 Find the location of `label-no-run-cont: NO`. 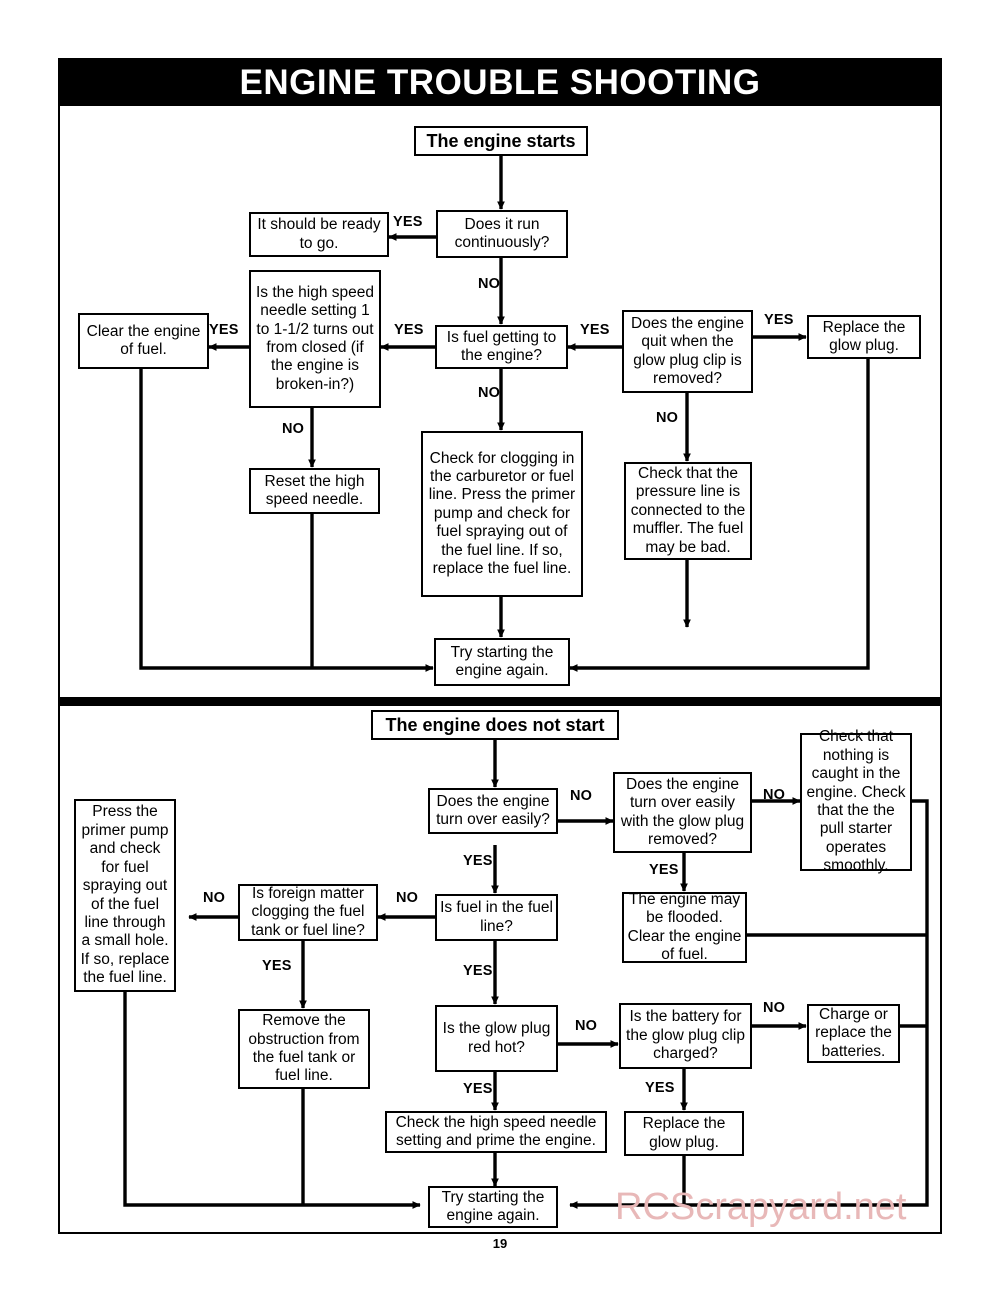

label-no-run-cont: NO is located at coordinates (489, 284).